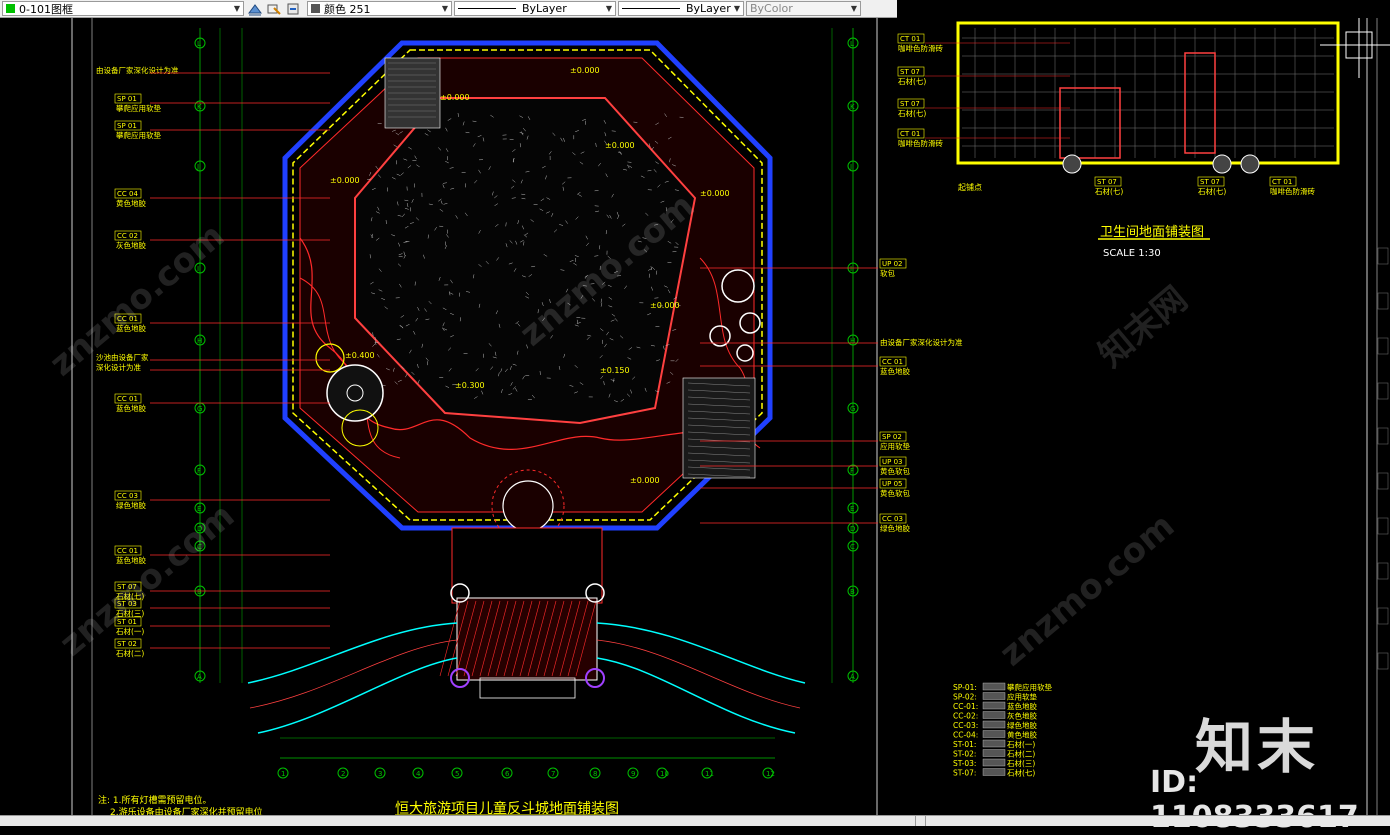 This screenshot has height=835, width=1390. I want to click on entrance-plaza, so click(527, 639).